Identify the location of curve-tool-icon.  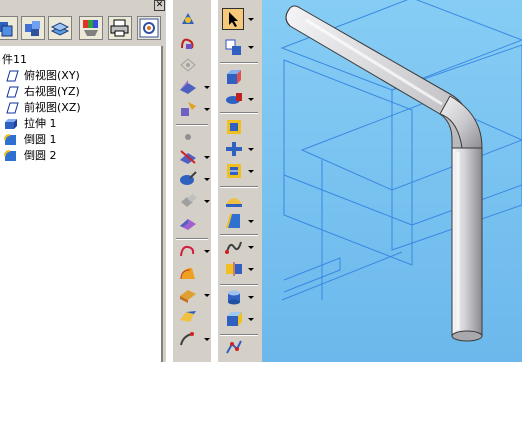
(234, 247).